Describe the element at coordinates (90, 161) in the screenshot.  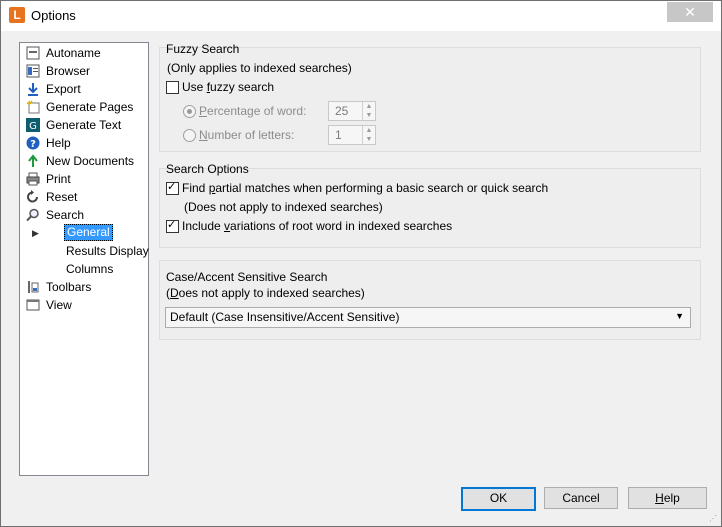
I see `tree-item-label: New Documents` at that location.